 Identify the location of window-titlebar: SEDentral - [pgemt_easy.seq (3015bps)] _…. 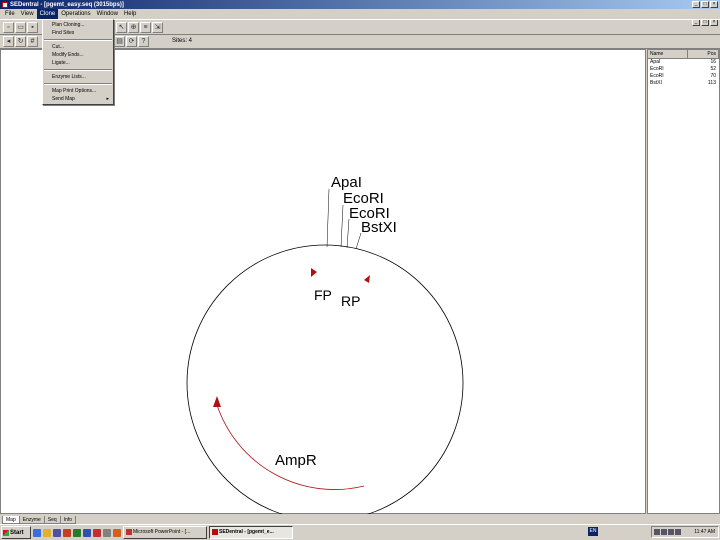
(360, 4).